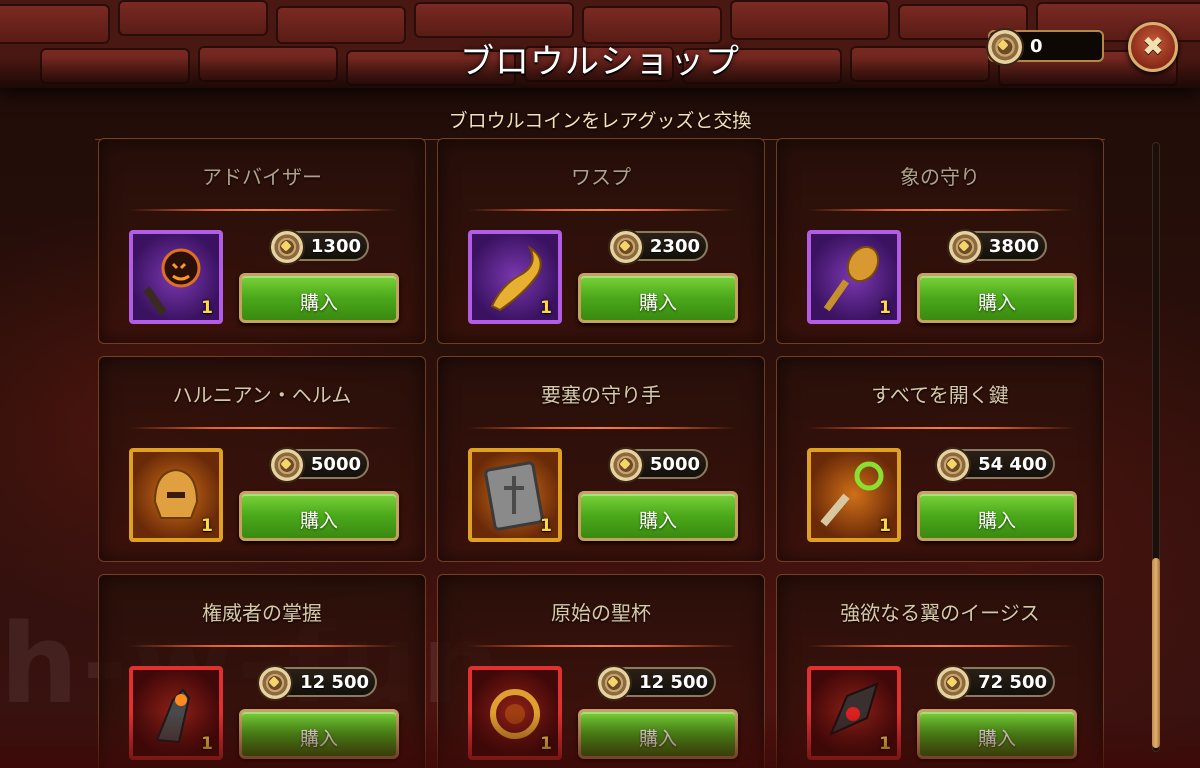  I want to click on helm-item-icon: 1, so click(176, 495).